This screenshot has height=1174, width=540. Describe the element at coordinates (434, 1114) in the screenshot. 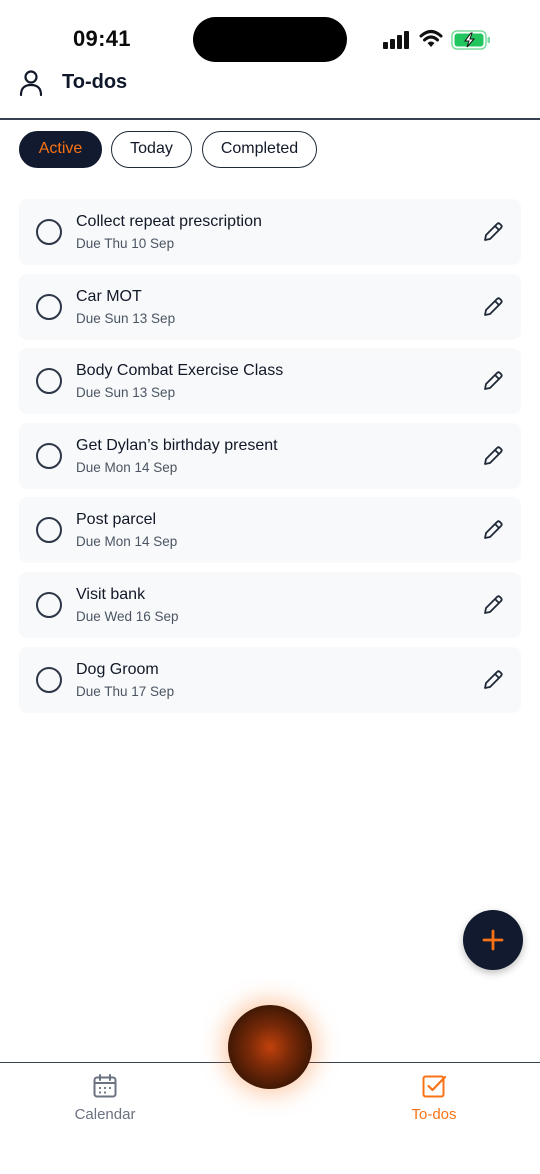

I see `nav-label-todos: To-dos` at that location.